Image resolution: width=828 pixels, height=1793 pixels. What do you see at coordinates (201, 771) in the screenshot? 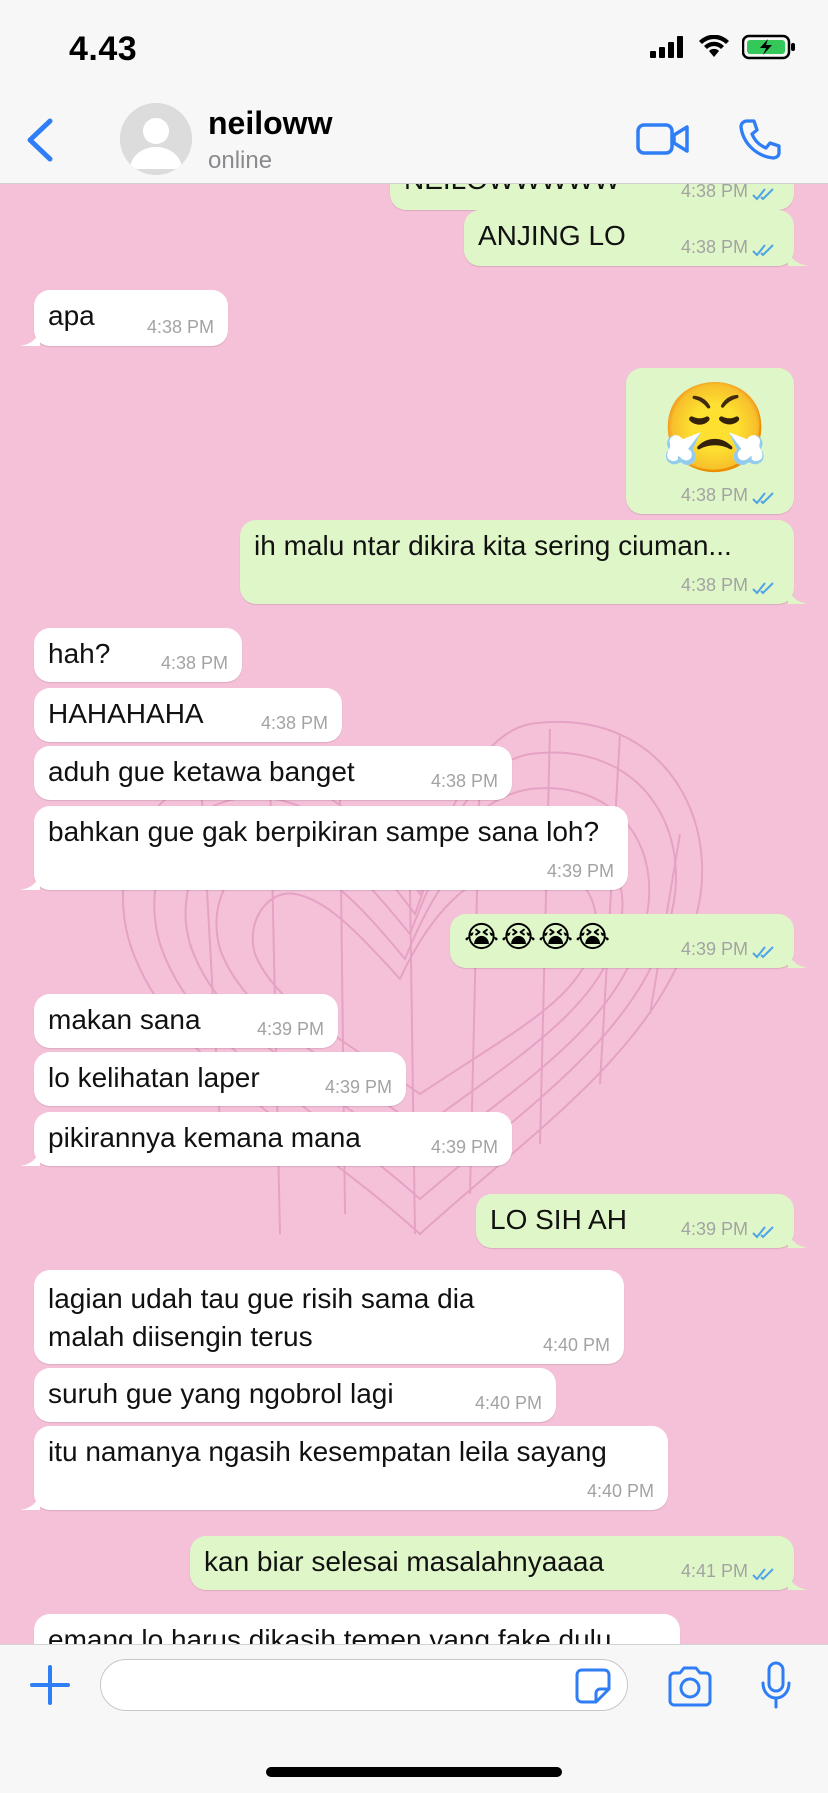
I see `message-text: aduh gue ketawa banget` at bounding box center [201, 771].